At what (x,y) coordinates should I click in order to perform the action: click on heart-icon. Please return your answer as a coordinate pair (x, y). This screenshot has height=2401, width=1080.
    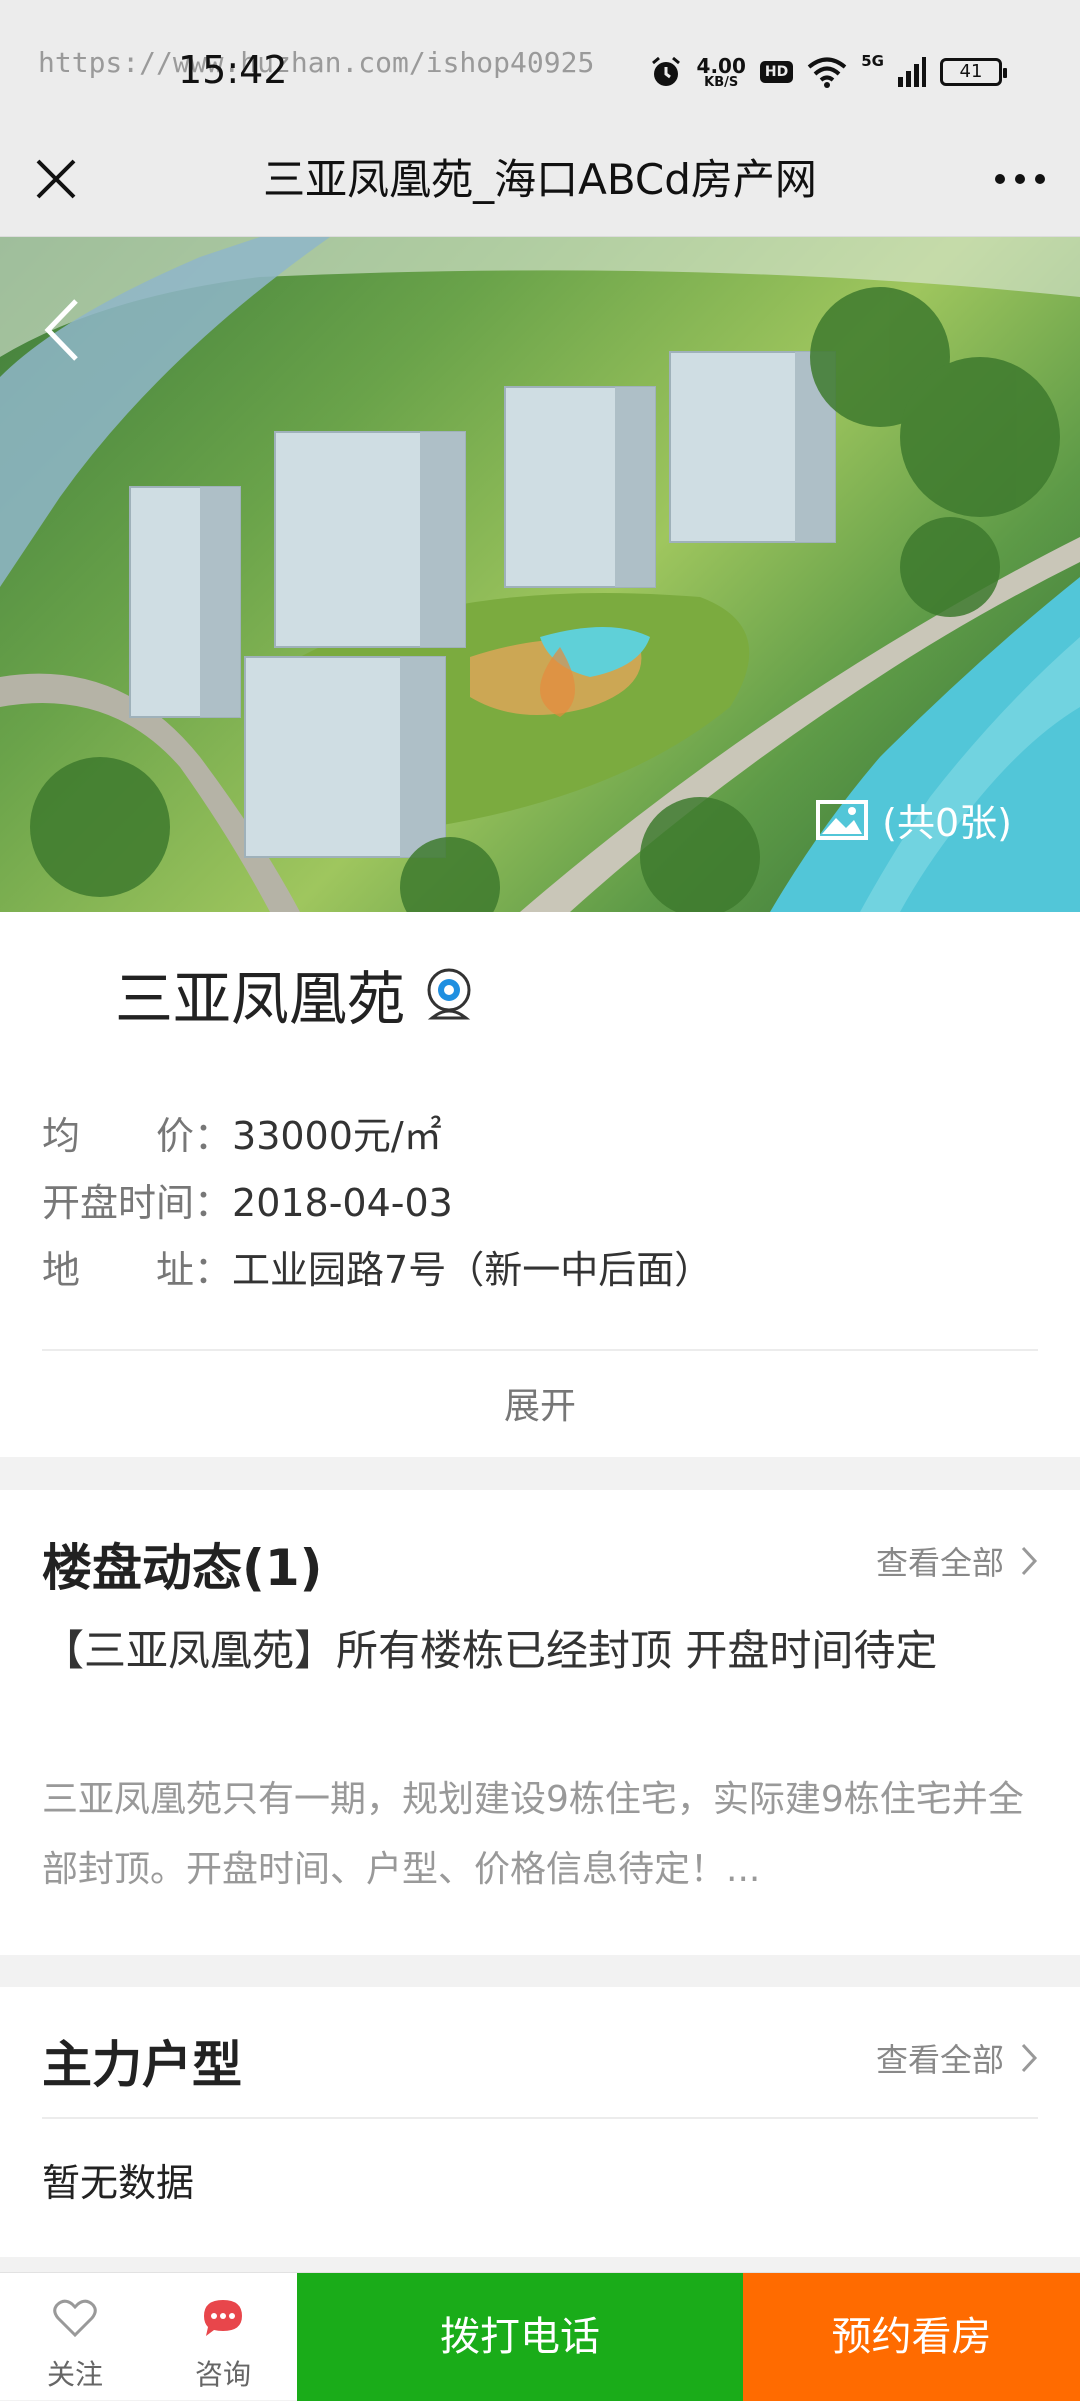
    Looking at the image, I should click on (75, 2318).